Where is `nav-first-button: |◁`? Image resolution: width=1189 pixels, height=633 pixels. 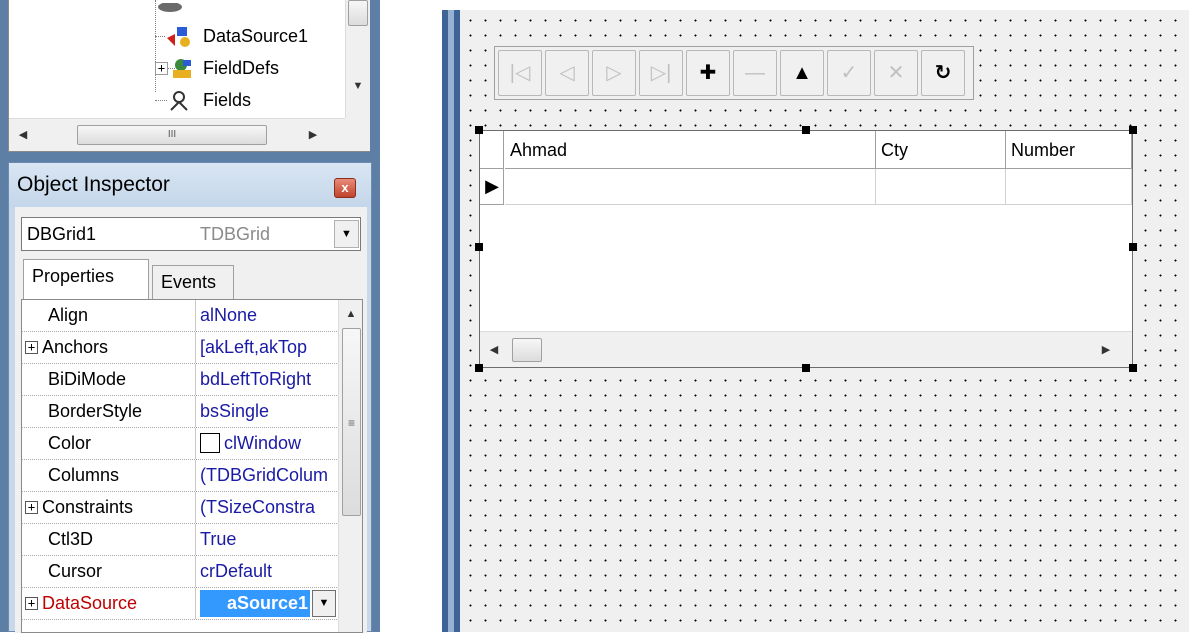
nav-first-button: |◁ is located at coordinates (520, 73).